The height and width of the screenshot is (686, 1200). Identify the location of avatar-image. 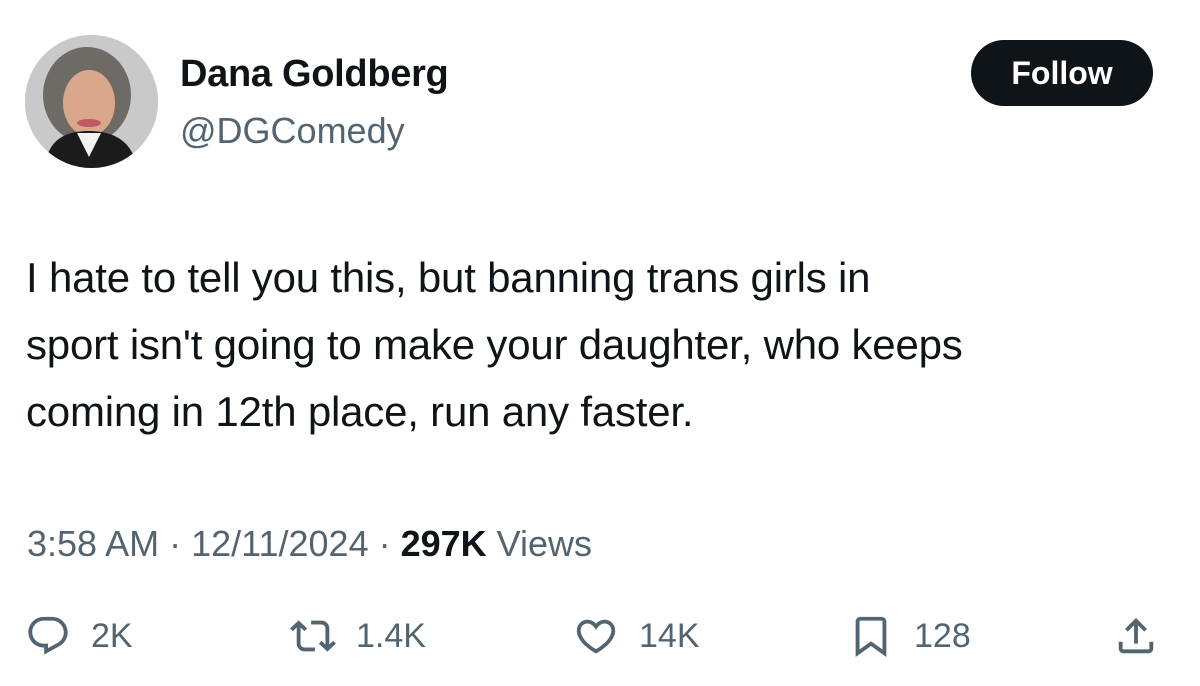
(91, 101).